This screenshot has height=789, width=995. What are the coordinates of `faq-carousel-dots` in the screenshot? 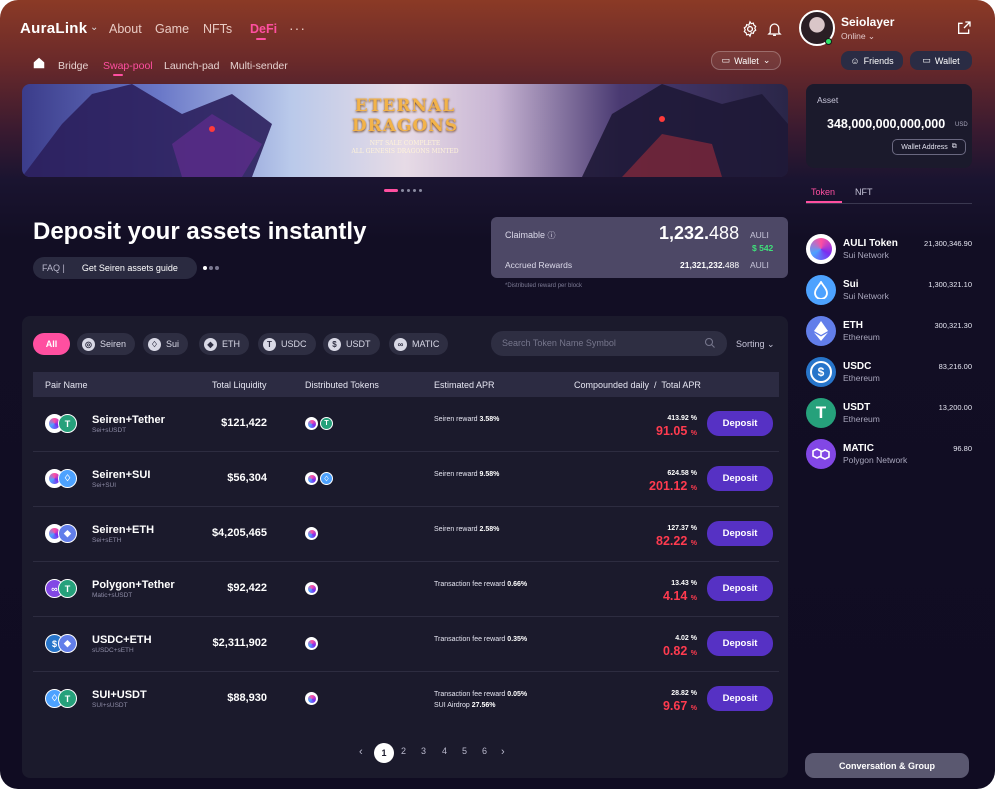 It's located at (211, 268).